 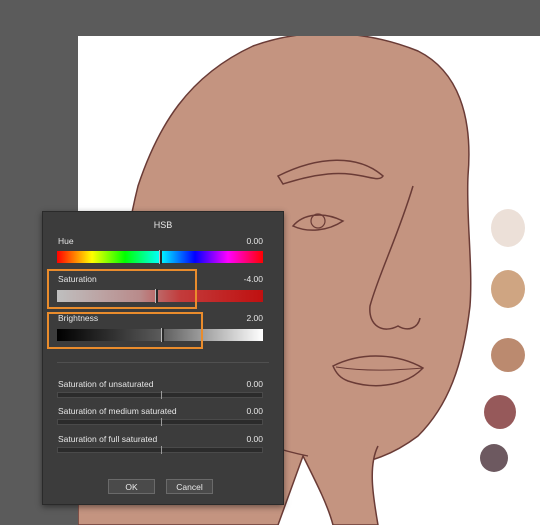 I want to click on ok-button: OK, so click(x=131, y=486).